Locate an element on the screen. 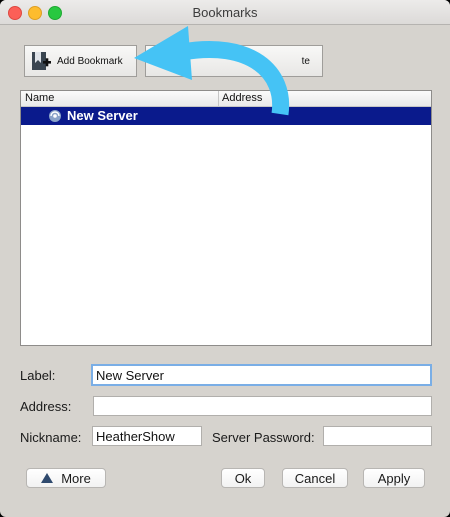  triangle-up-icon is located at coordinates (47, 478).